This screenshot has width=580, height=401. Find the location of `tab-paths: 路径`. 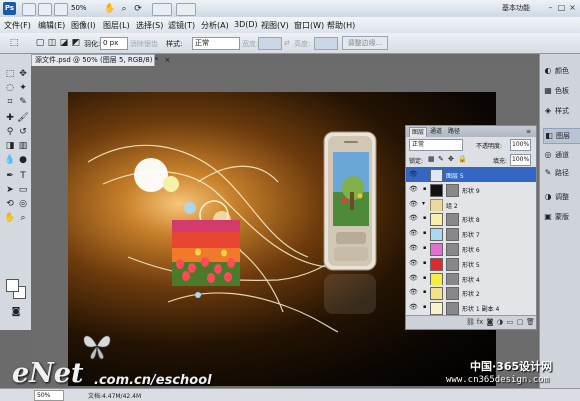

tab-paths: 路径 is located at coordinates (454, 131).